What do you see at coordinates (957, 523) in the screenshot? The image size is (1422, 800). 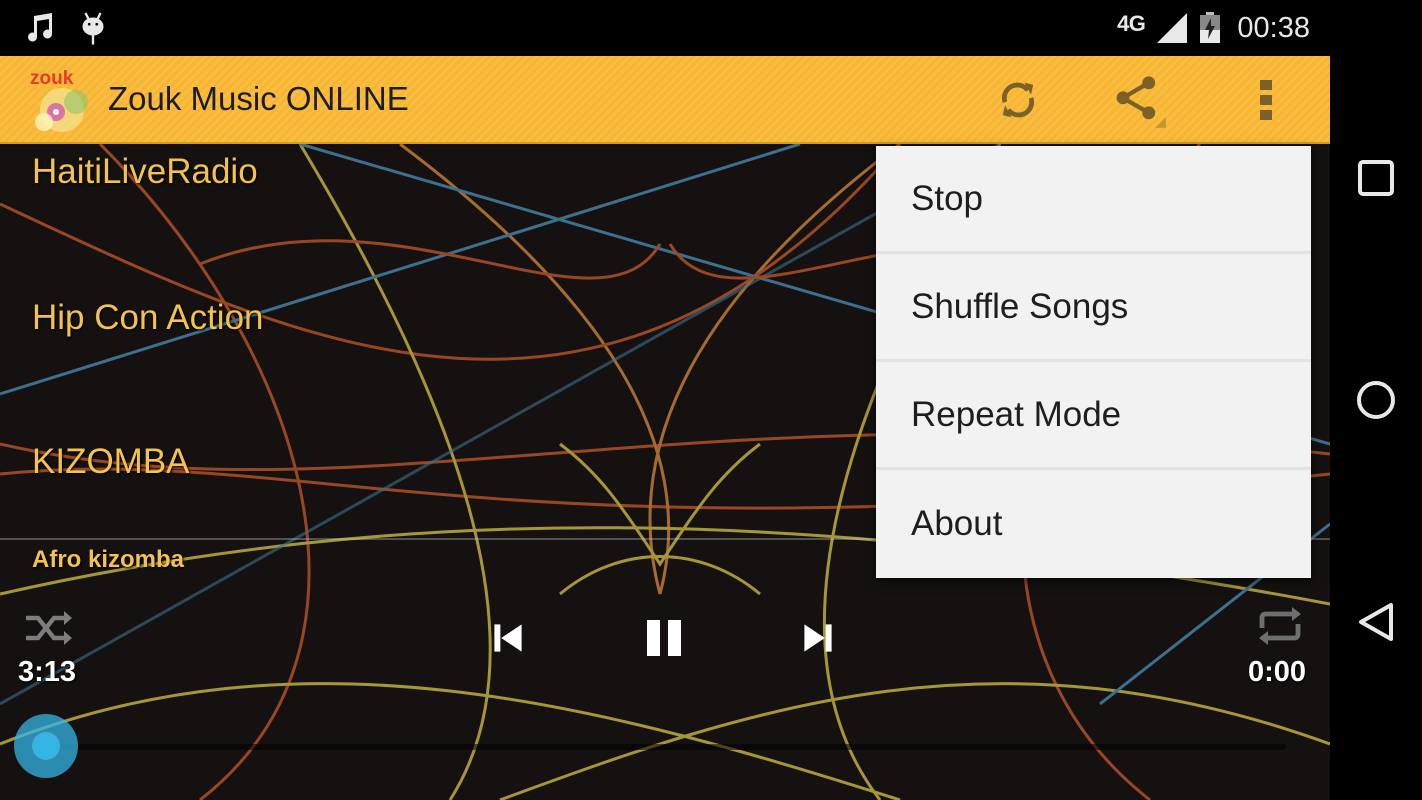 I see `menu-item-label: About` at bounding box center [957, 523].